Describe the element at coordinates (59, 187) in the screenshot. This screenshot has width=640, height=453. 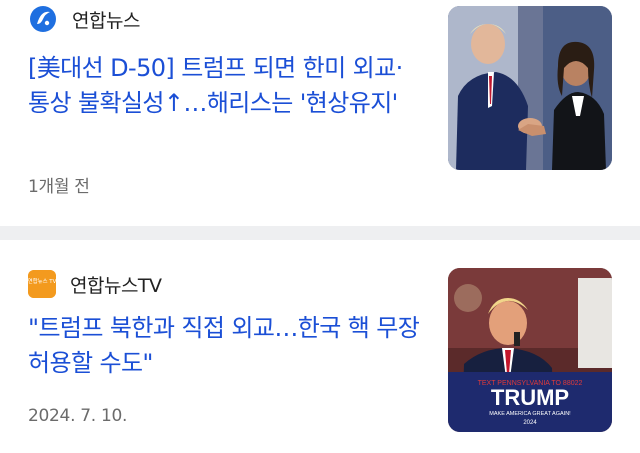
I see `article-time: 1개월 전` at that location.